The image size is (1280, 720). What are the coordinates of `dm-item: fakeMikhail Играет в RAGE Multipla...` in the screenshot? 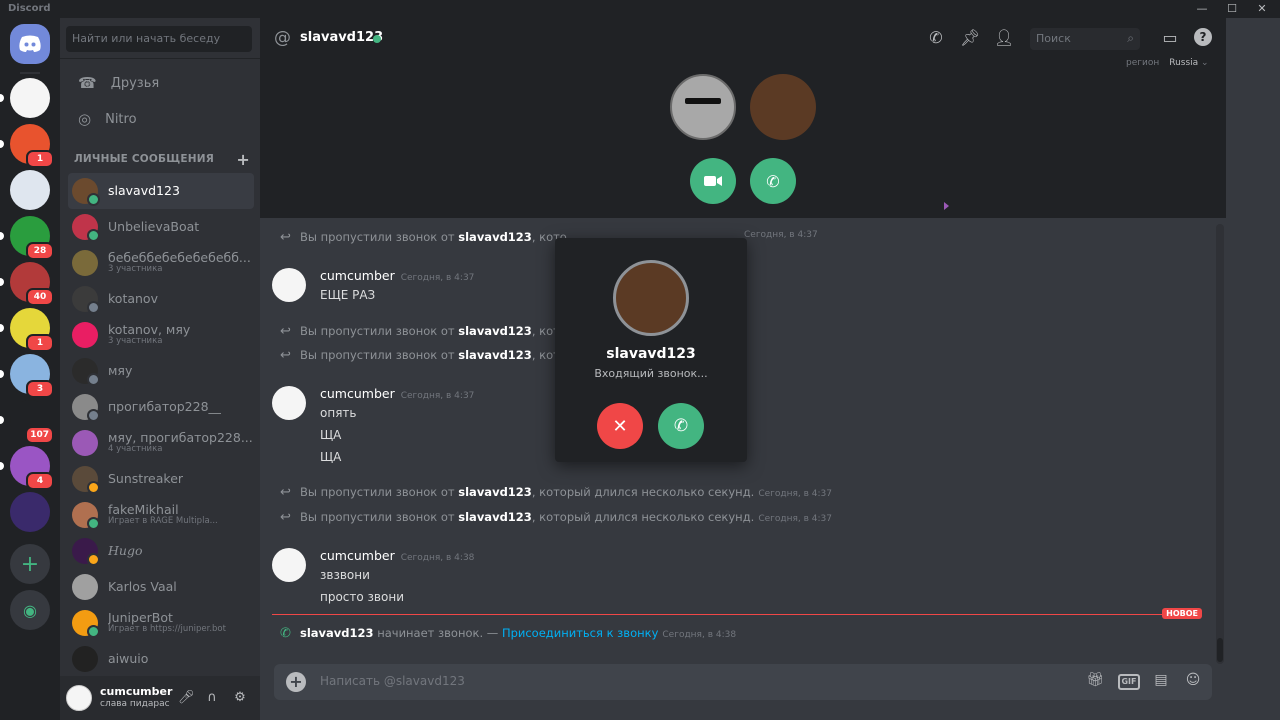 It's located at (161, 515).